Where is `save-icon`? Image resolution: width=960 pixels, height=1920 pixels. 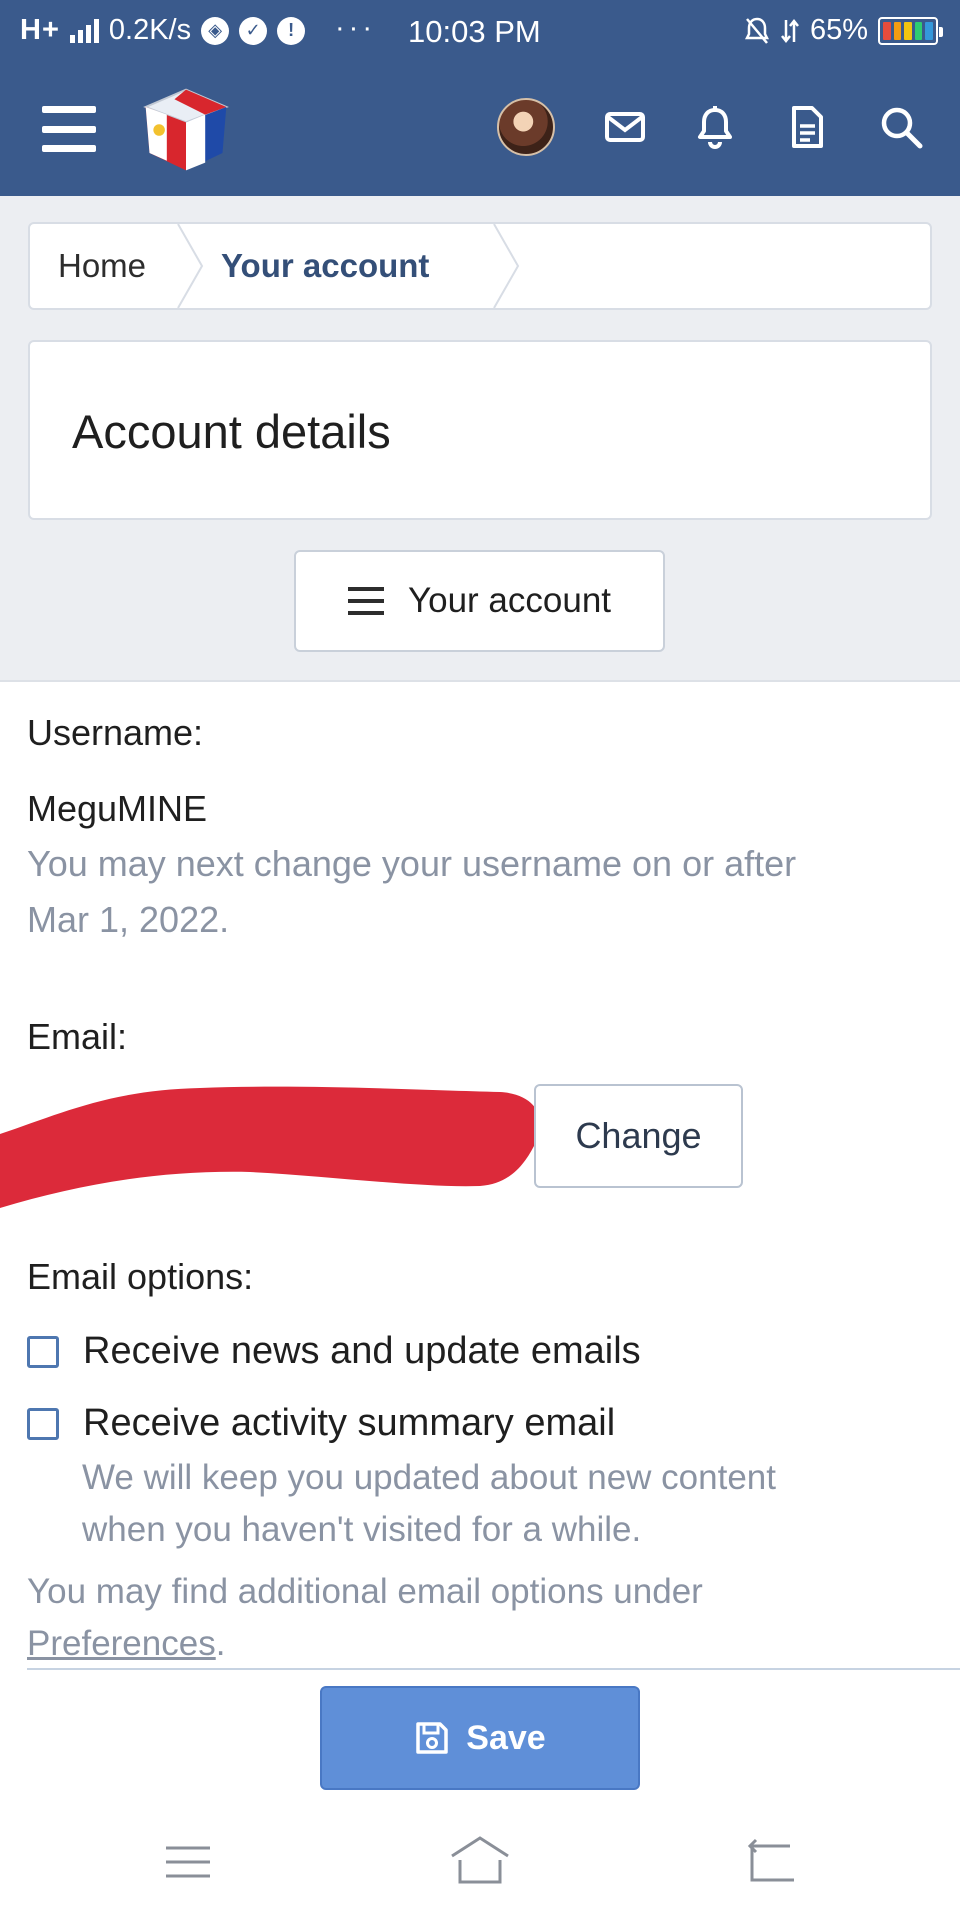
save-icon is located at coordinates (432, 1738).